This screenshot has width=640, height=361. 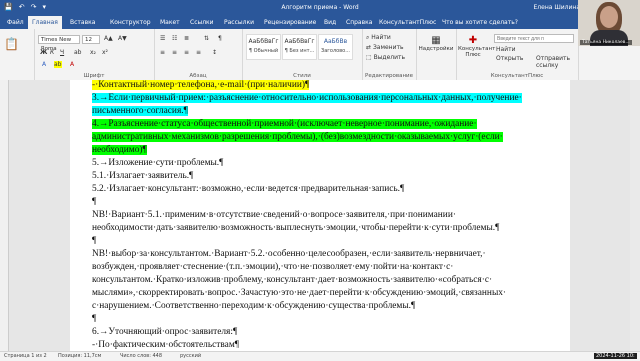 What do you see at coordinates (615, 356) in the screenshot?
I see `taskbar-time: 2024-11-26 10:` at bounding box center [615, 356].